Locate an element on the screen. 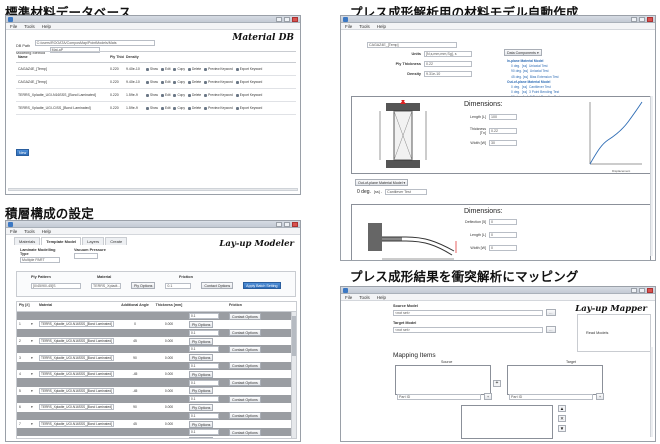  menu-tools: Tools is located at coordinates (364, 26).